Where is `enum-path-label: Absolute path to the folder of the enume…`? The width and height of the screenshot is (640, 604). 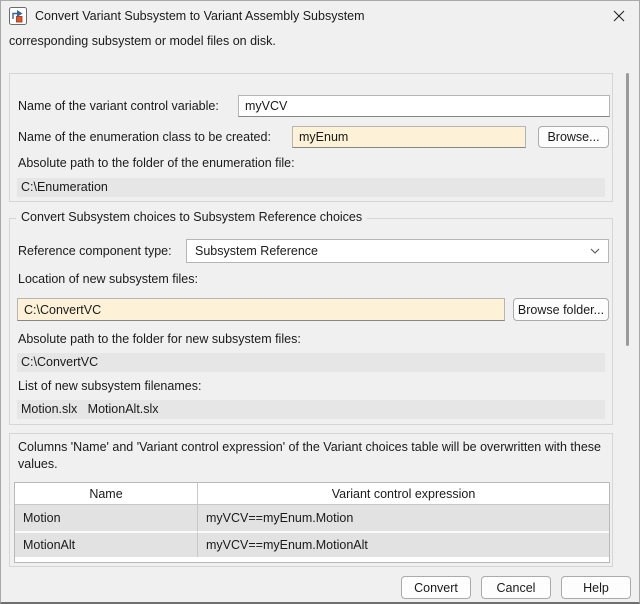
enum-path-label: Absolute path to the folder of the enume… is located at coordinates (156, 163).